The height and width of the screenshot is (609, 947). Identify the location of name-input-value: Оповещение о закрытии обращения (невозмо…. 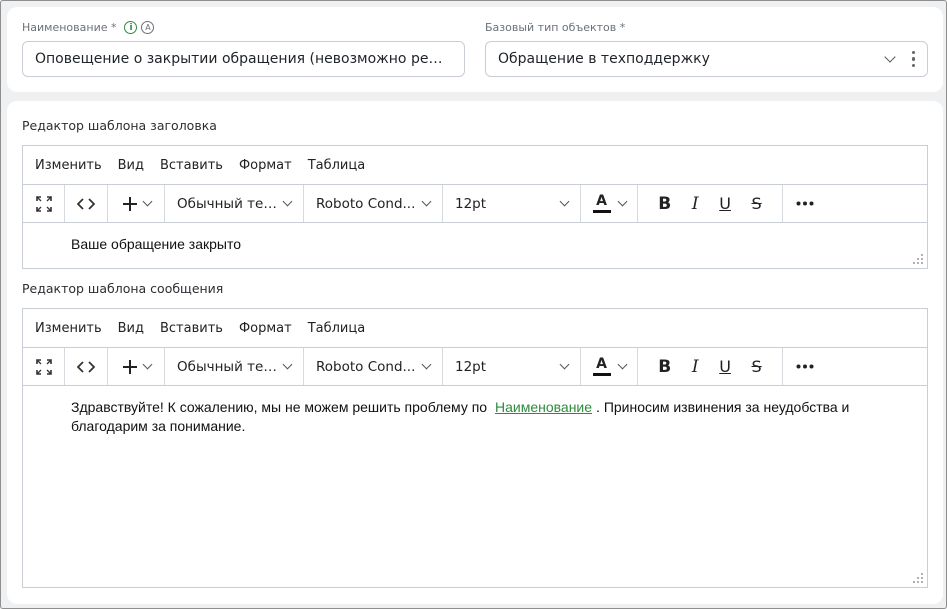
(243, 59).